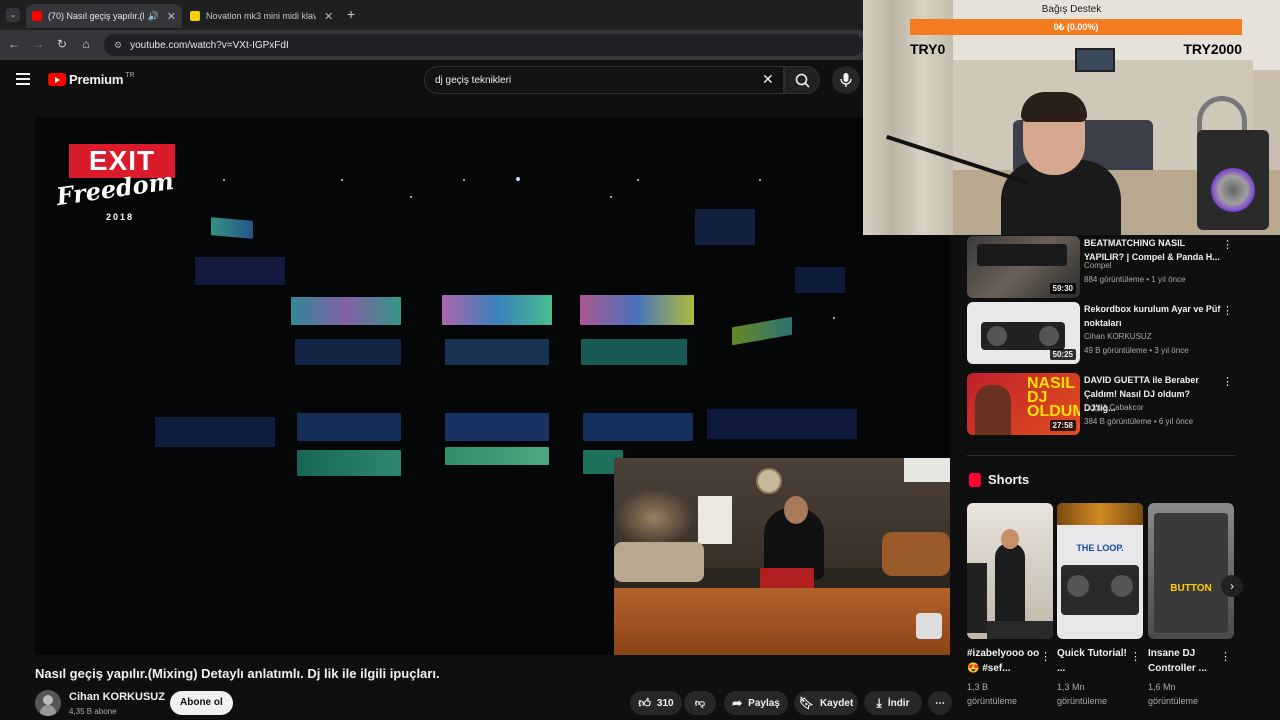  What do you see at coordinates (1010, 571) in the screenshot?
I see `short-thumbnail` at bounding box center [1010, 571].